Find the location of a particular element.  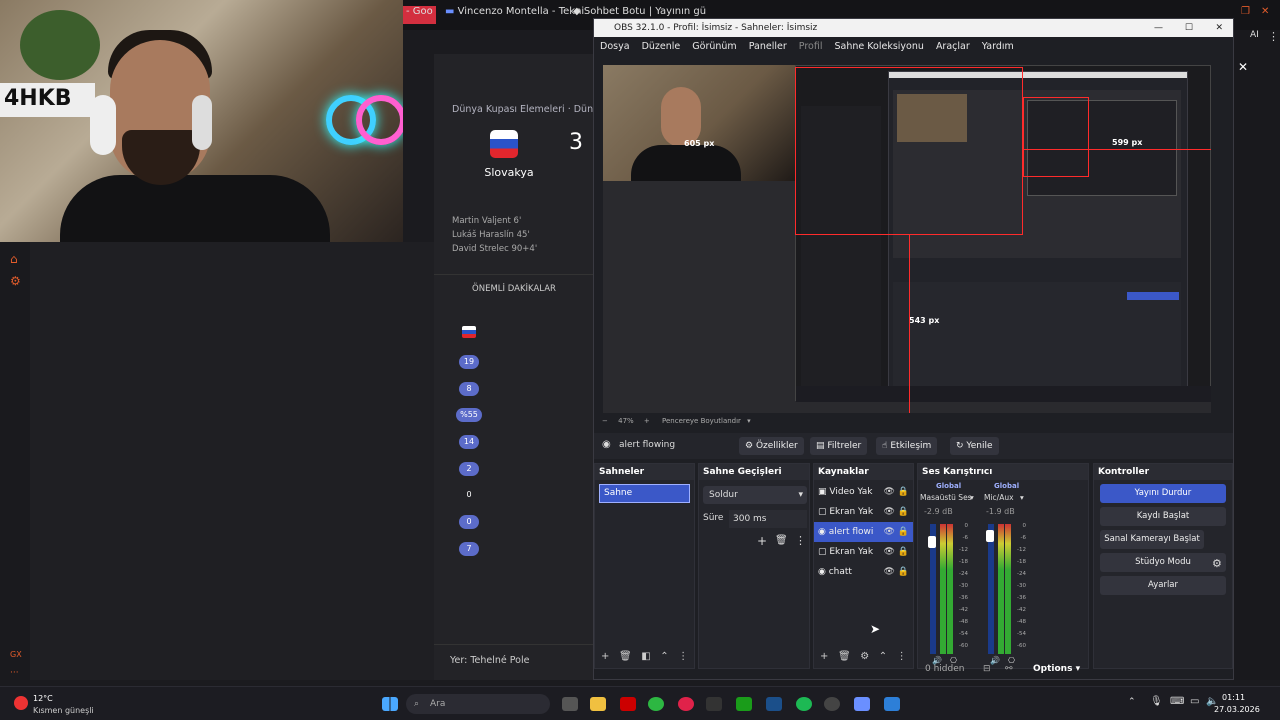

interact-button: ☝ Etkileşim is located at coordinates (907, 446).